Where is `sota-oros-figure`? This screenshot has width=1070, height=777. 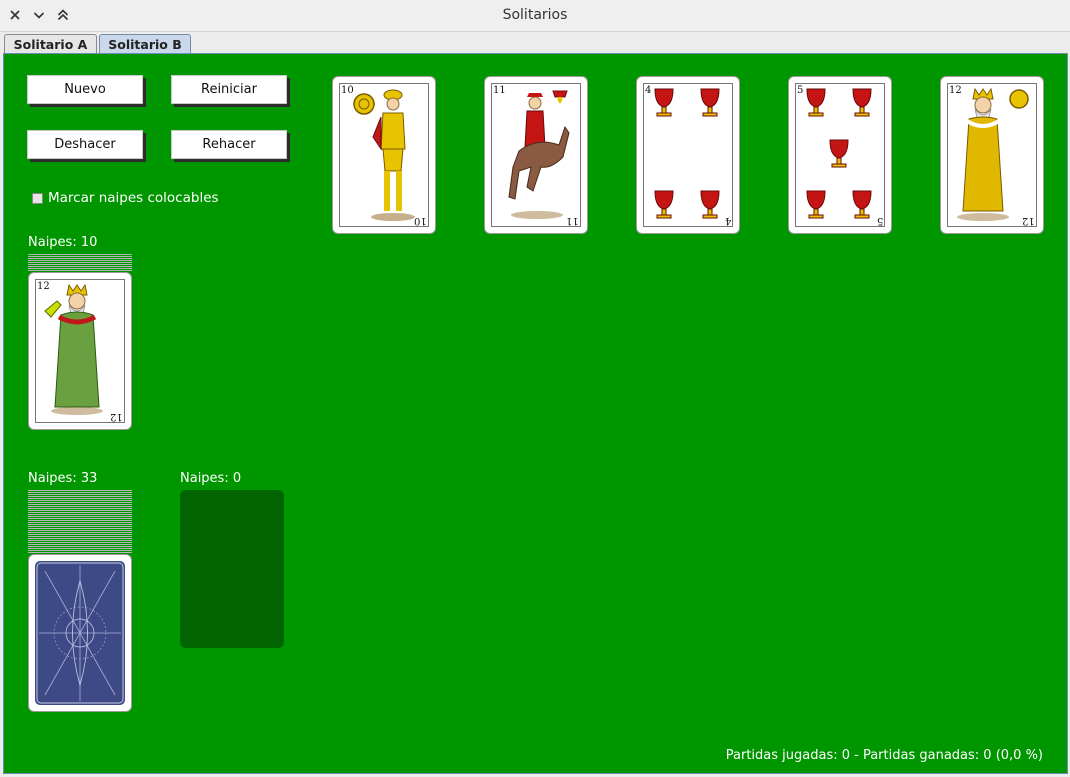
sota-oros-figure is located at coordinates (384, 155).